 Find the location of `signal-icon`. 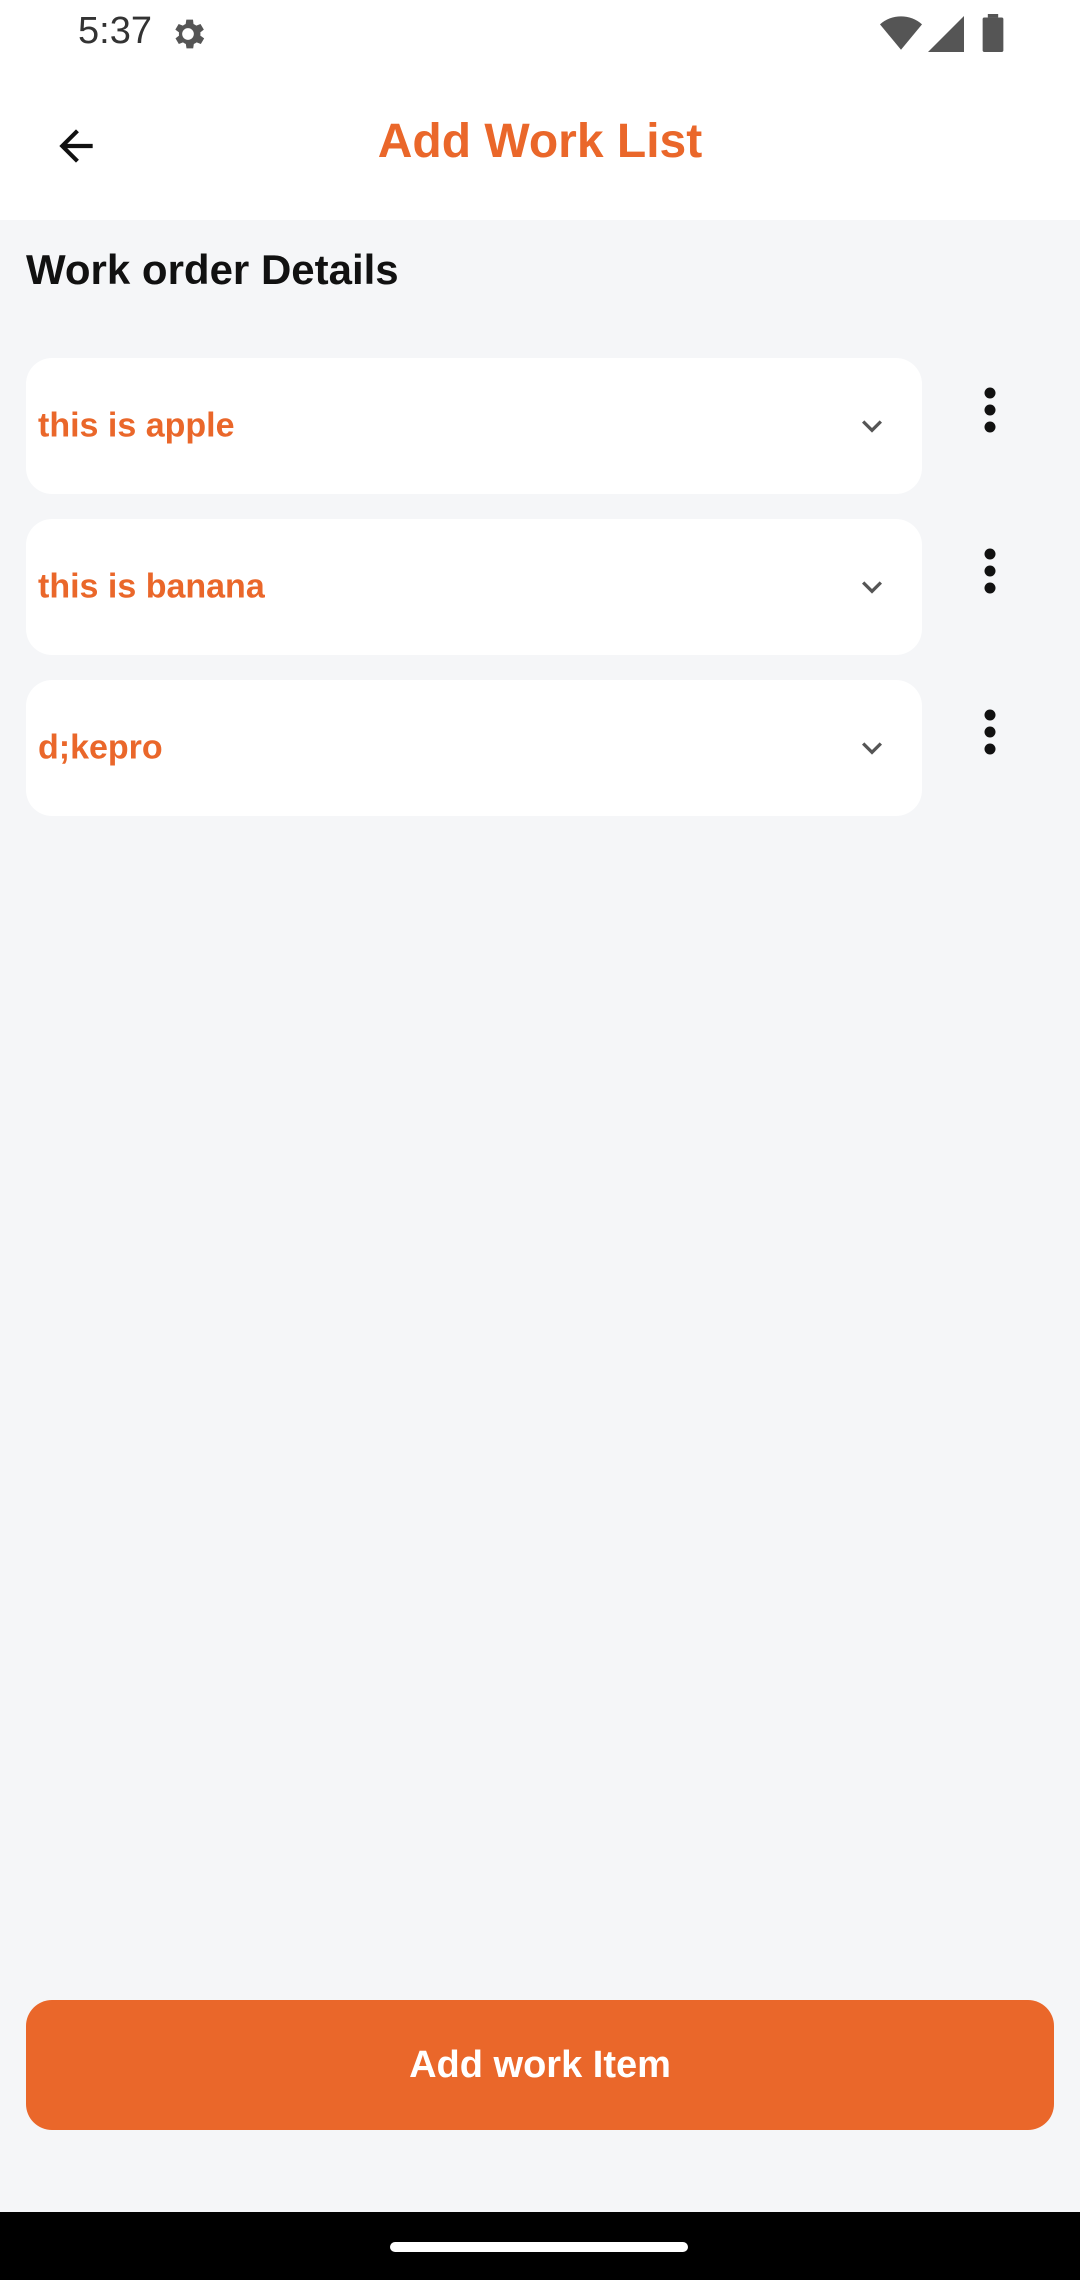

signal-icon is located at coordinates (946, 34).